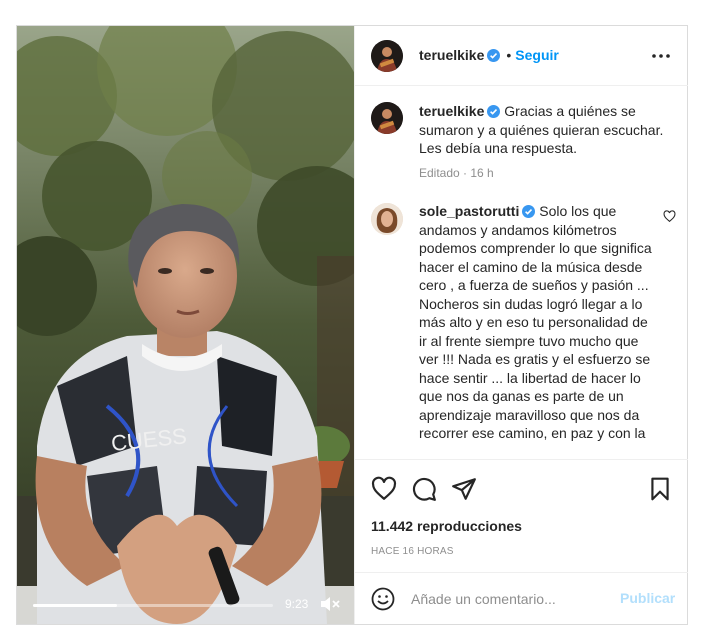 This screenshot has width=704, height=639. What do you see at coordinates (451, 55) in the screenshot?
I see `username: teruelkike` at bounding box center [451, 55].